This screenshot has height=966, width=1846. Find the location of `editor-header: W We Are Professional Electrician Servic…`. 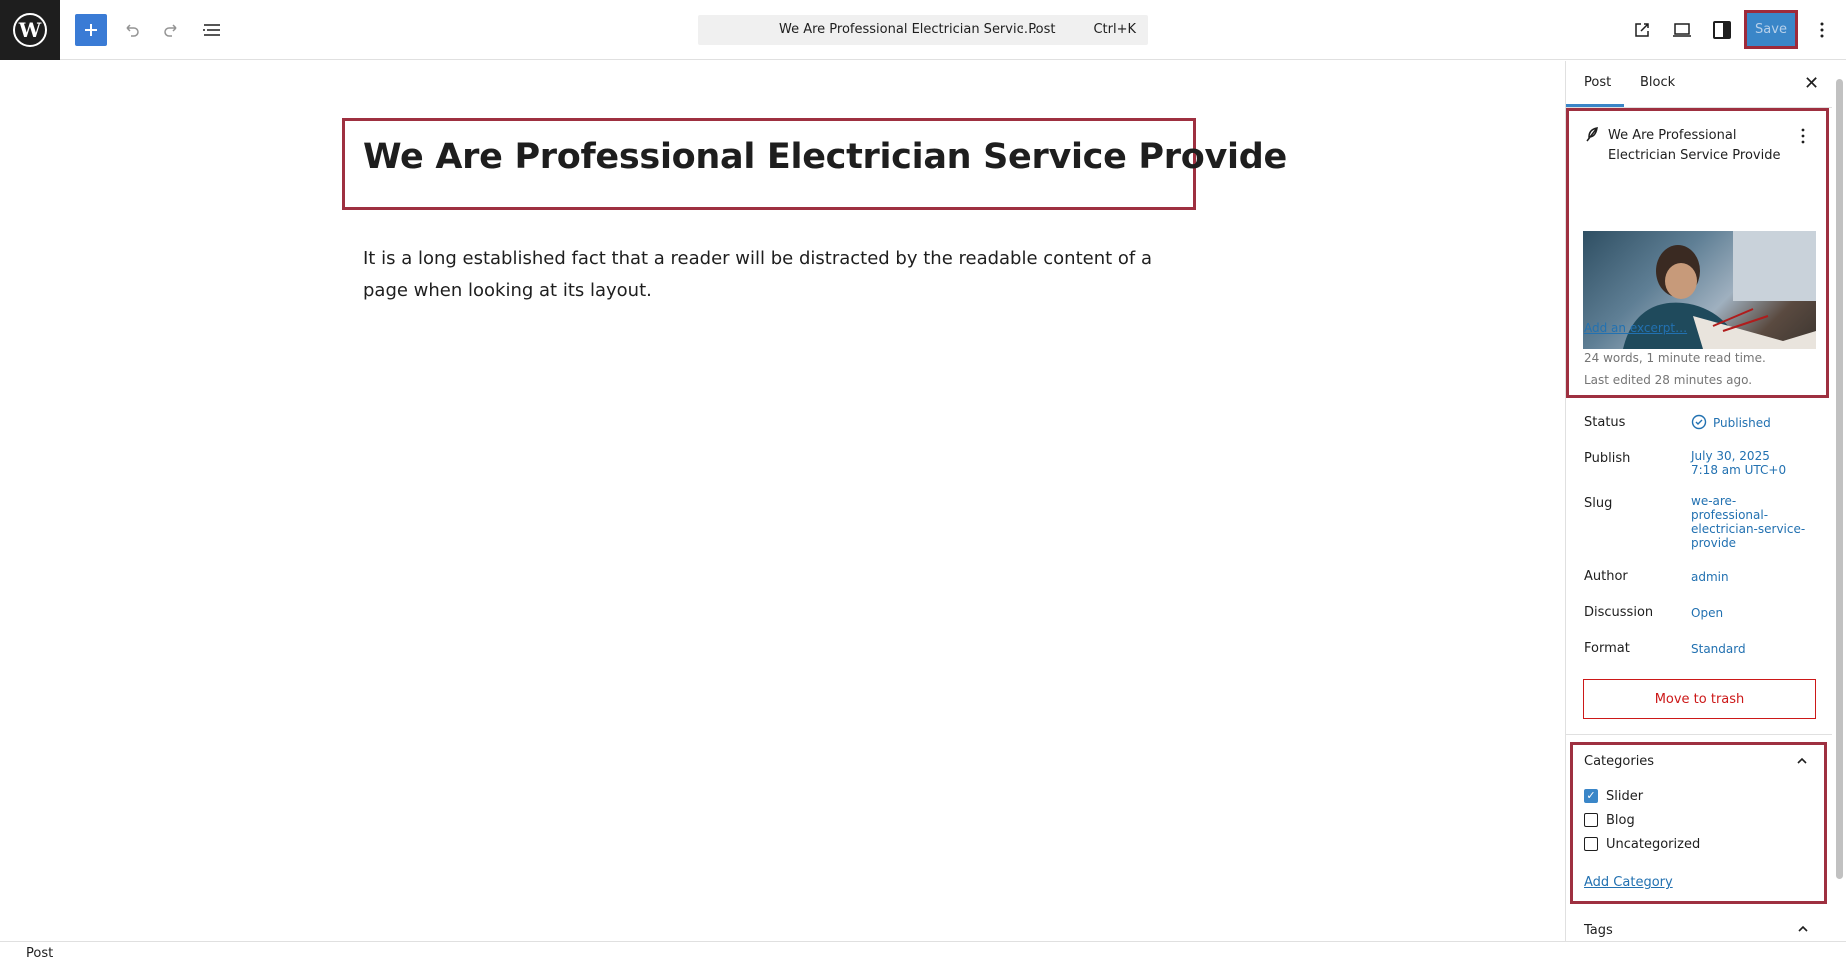

editor-header: W We Are Professional Electrician Servic… is located at coordinates (923, 30).